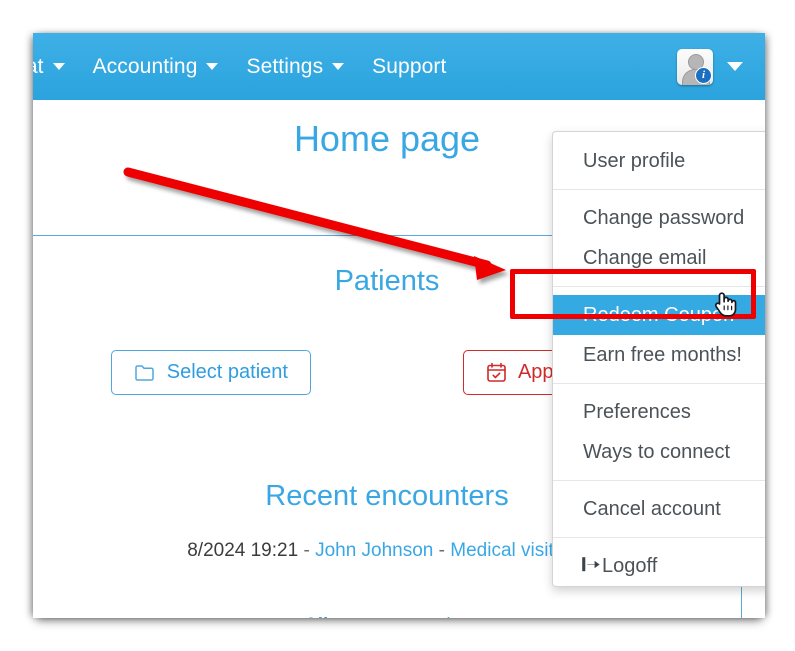 The image size is (795, 651). I want to click on menu-item-label: Change email, so click(645, 257).